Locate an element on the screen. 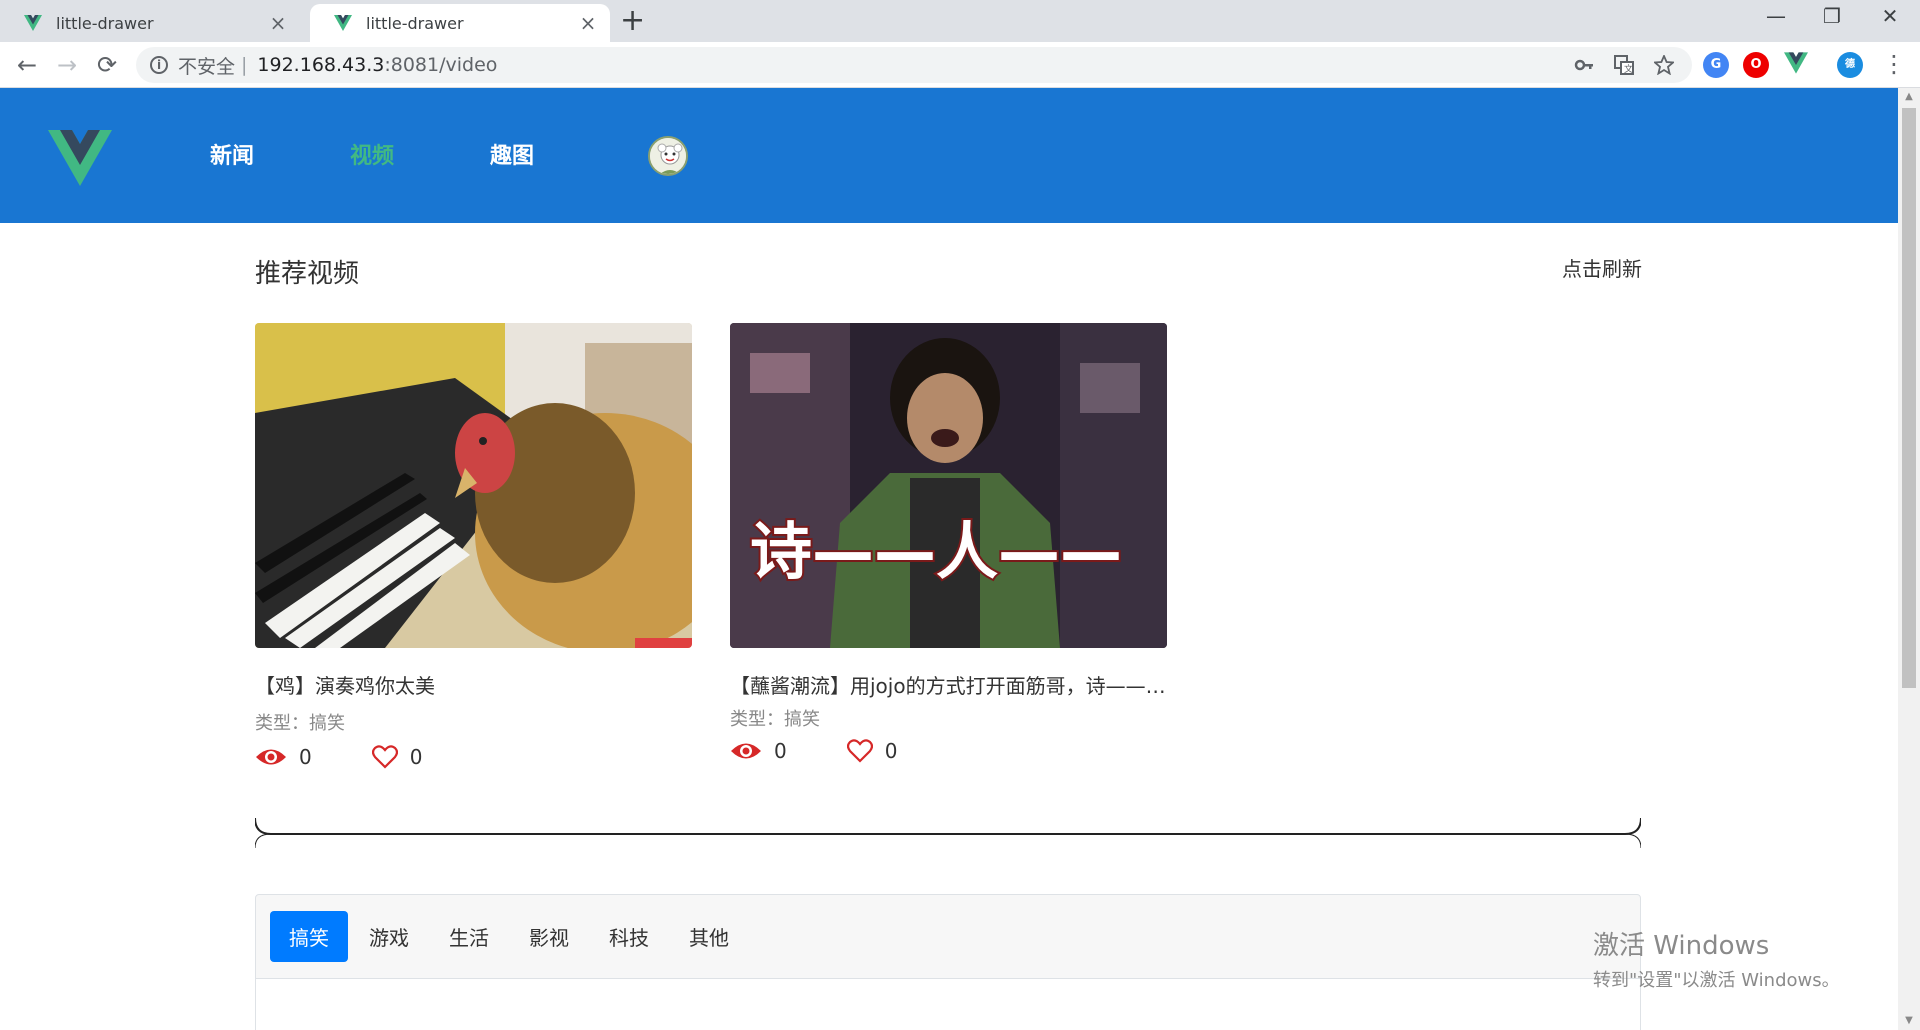 This screenshot has width=1920, height=1030. nav-link-funny-pics: 趣图 is located at coordinates (512, 154).